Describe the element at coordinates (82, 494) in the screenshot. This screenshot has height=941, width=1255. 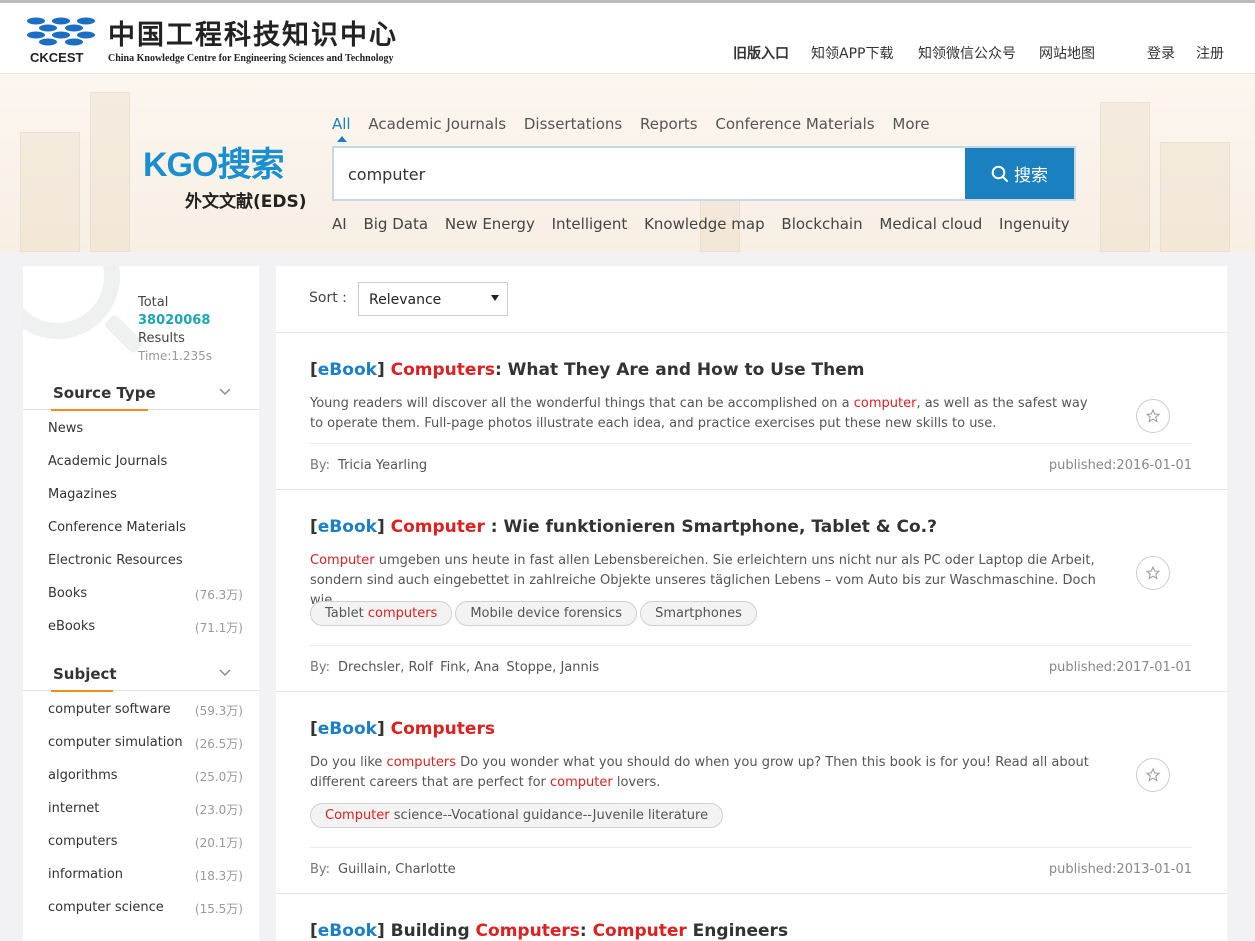
I see `facet-label: Magazines` at that location.